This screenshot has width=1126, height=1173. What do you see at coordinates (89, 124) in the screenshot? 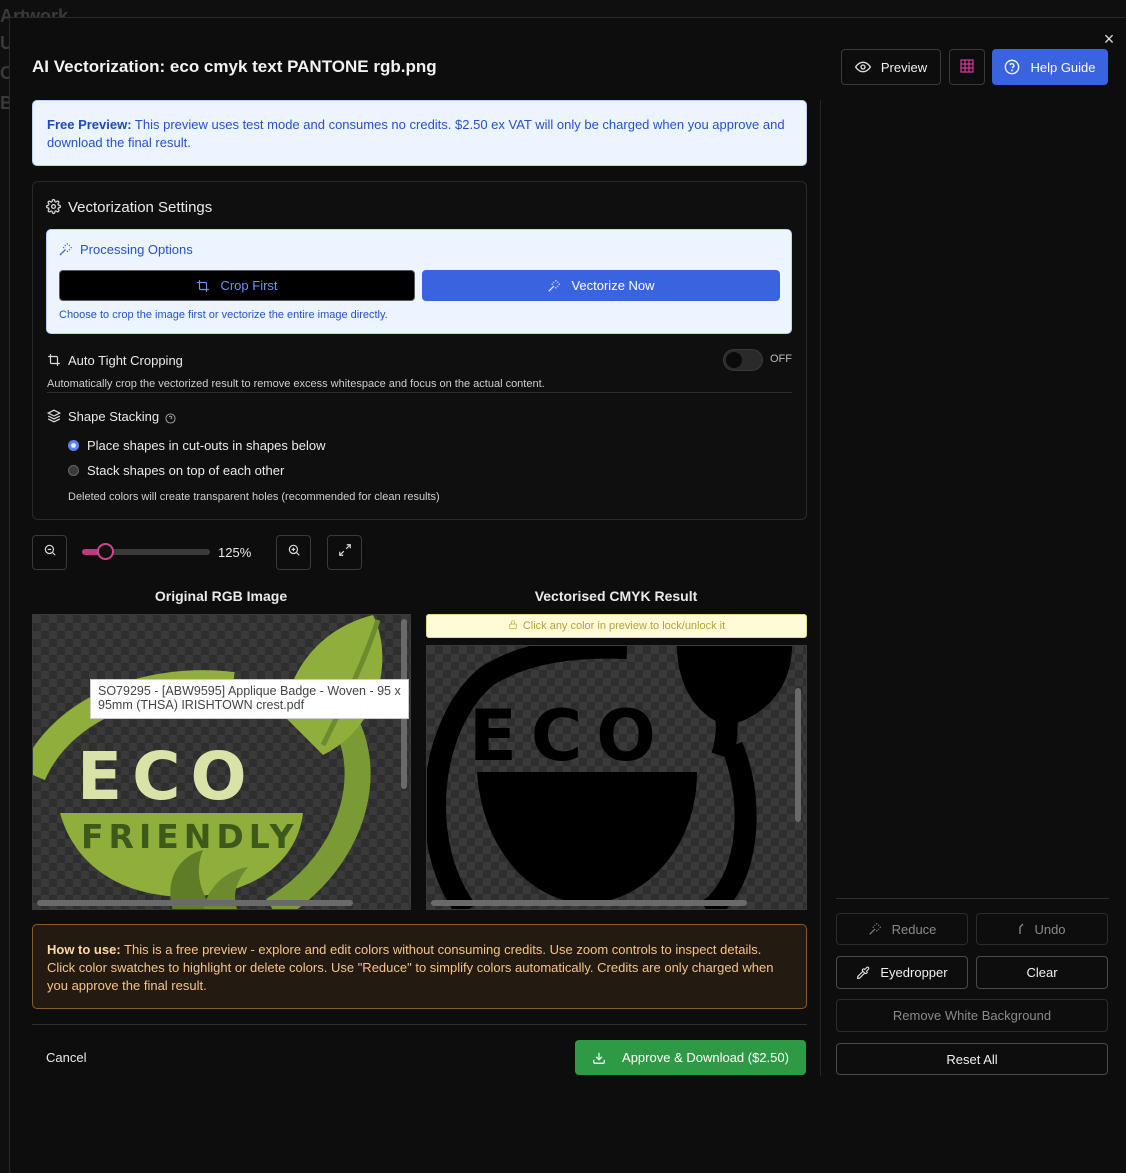
I see `notice-bold: Free Preview:` at bounding box center [89, 124].